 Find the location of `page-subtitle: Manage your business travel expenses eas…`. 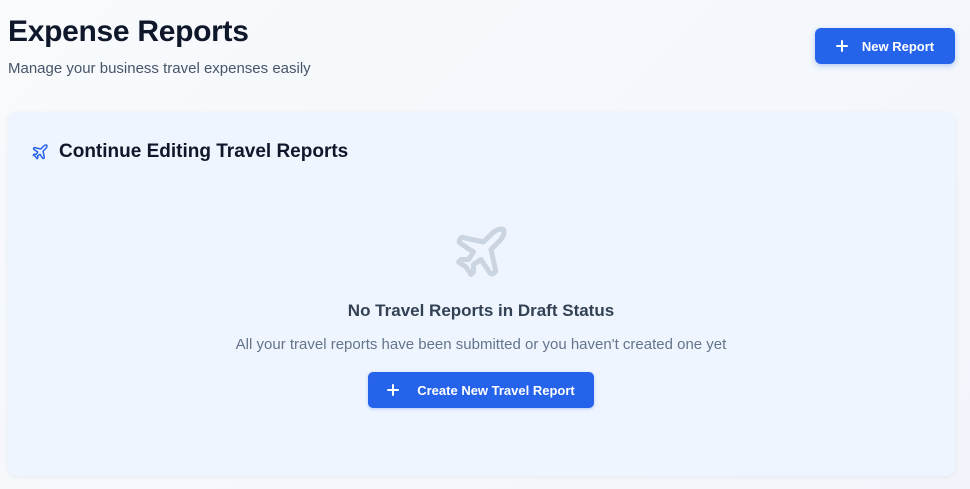

page-subtitle: Manage your business travel expenses eas… is located at coordinates (159, 68).